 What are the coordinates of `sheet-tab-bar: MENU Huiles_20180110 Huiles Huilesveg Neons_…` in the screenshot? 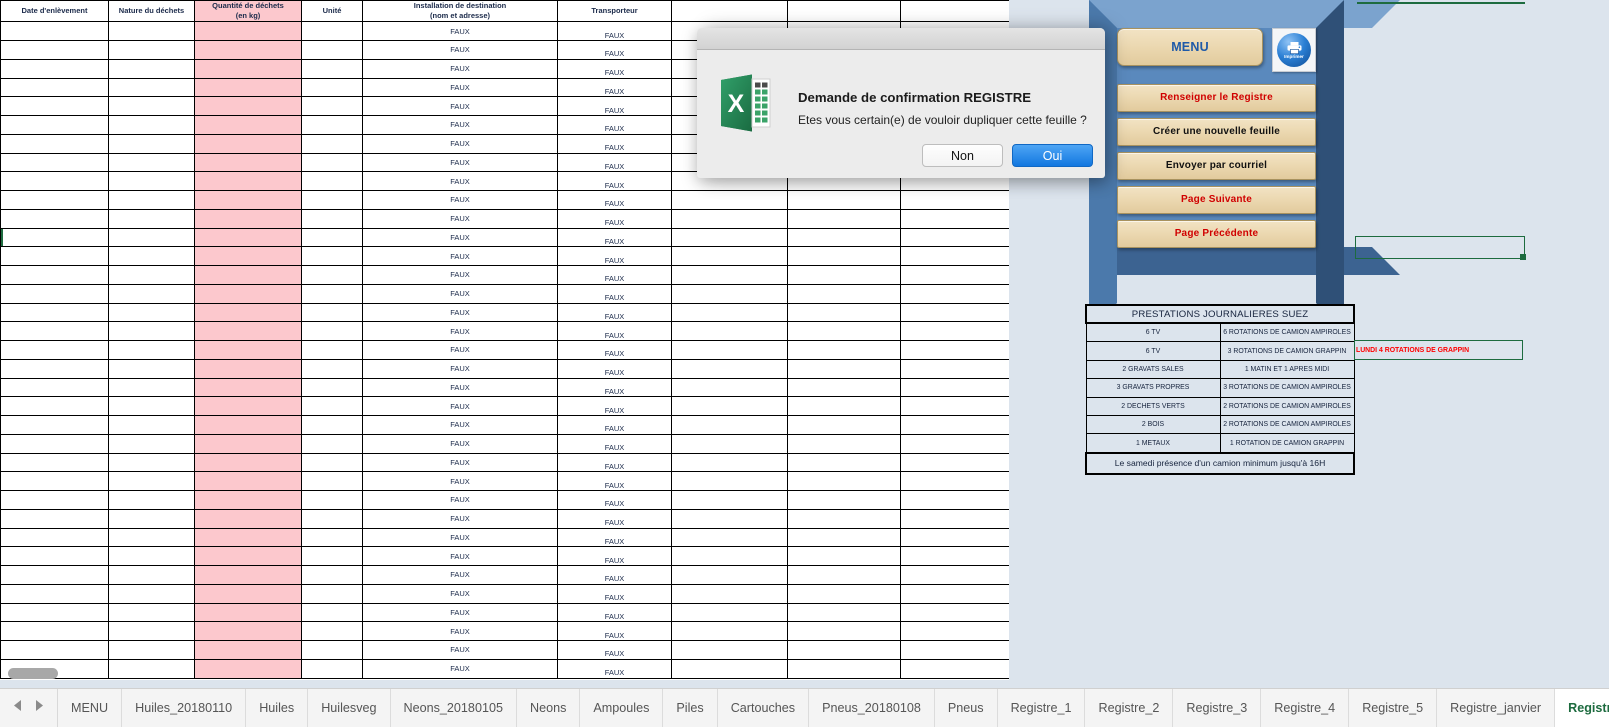 It's located at (804, 707).